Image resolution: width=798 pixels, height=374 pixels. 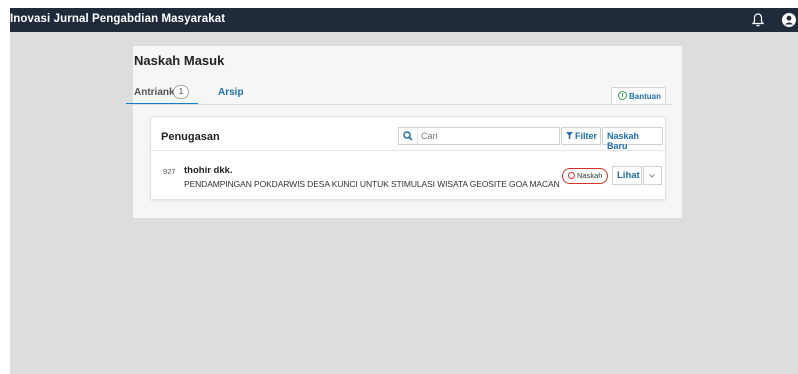 What do you see at coordinates (169, 171) in the screenshot?
I see `submission-id: 927` at bounding box center [169, 171].